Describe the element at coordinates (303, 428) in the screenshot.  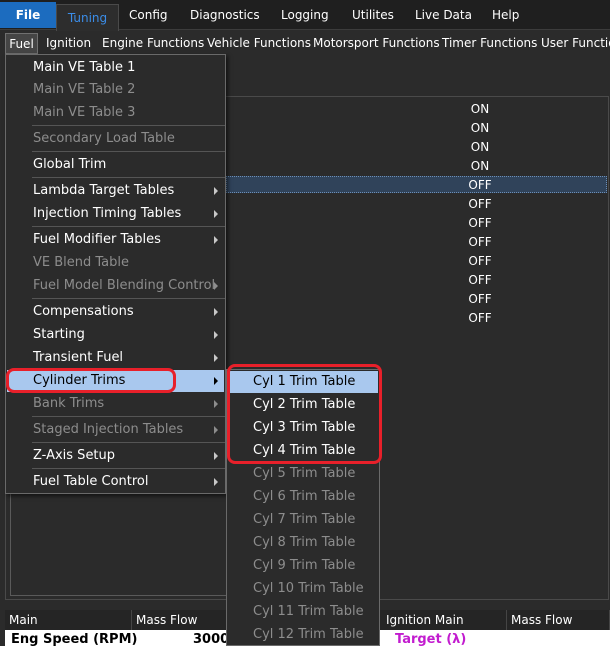
I see `submenu-item-cyl-3-trim-table: Cyl 3 Trim Table` at that location.